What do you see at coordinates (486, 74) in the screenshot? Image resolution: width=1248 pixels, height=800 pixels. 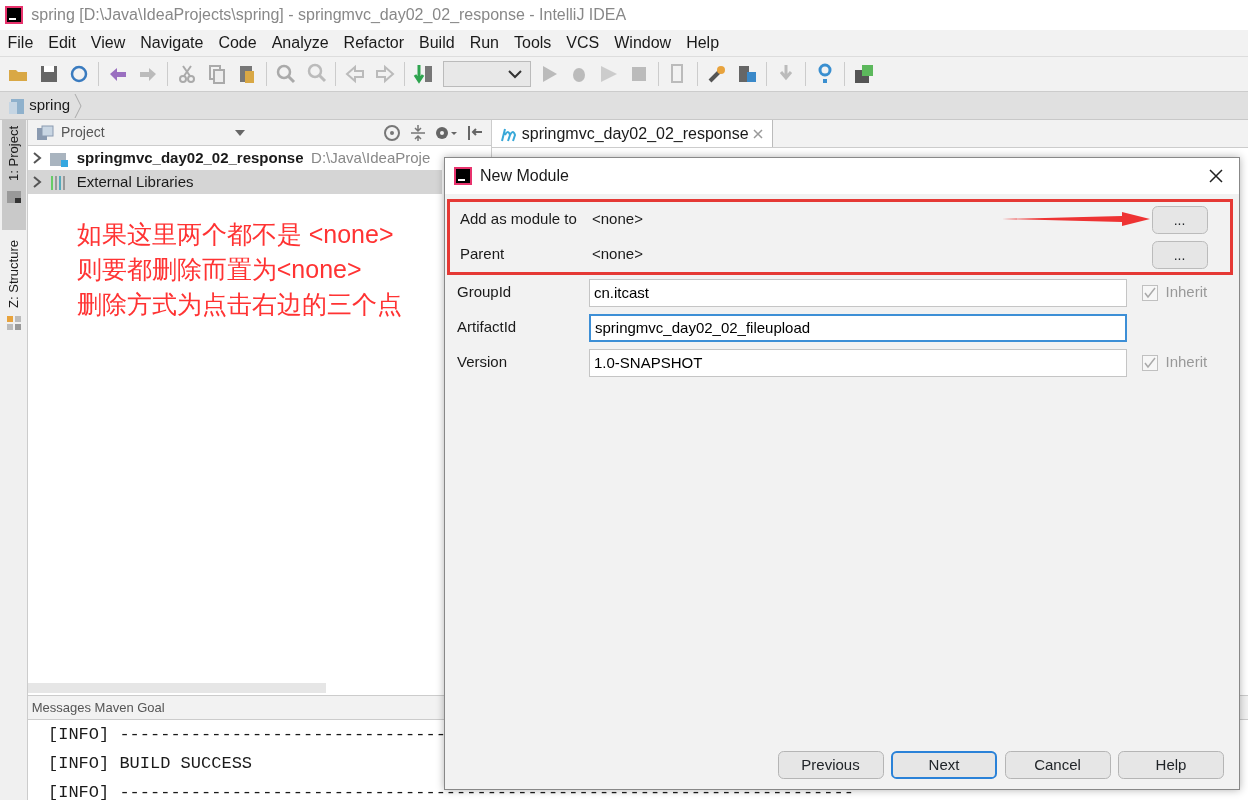 I see `run-config-dropdown` at bounding box center [486, 74].